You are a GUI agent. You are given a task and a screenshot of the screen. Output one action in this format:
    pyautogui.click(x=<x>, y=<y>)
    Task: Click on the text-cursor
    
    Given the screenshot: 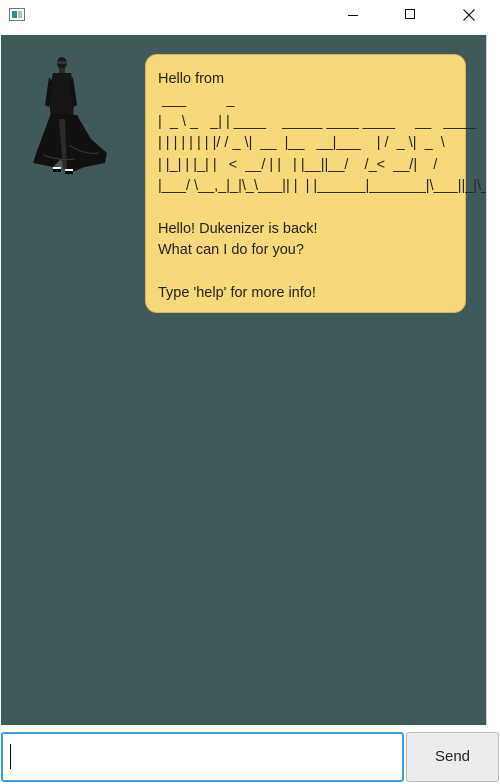 What is the action you would take?
    pyautogui.click(x=10, y=756)
    